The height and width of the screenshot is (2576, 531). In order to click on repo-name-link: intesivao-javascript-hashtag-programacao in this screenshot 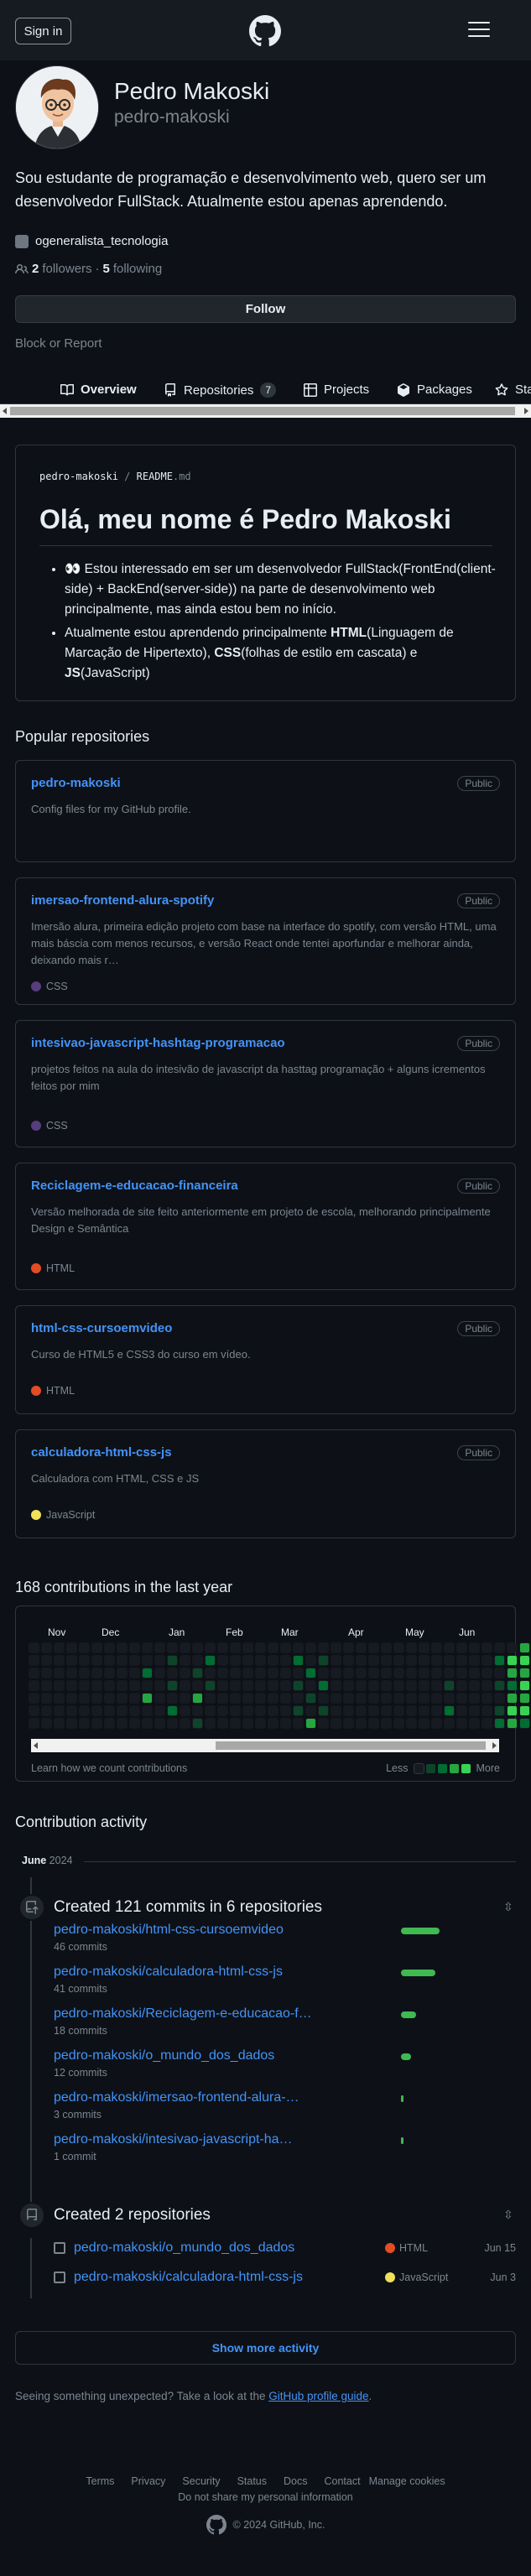, I will do `click(158, 1043)`.